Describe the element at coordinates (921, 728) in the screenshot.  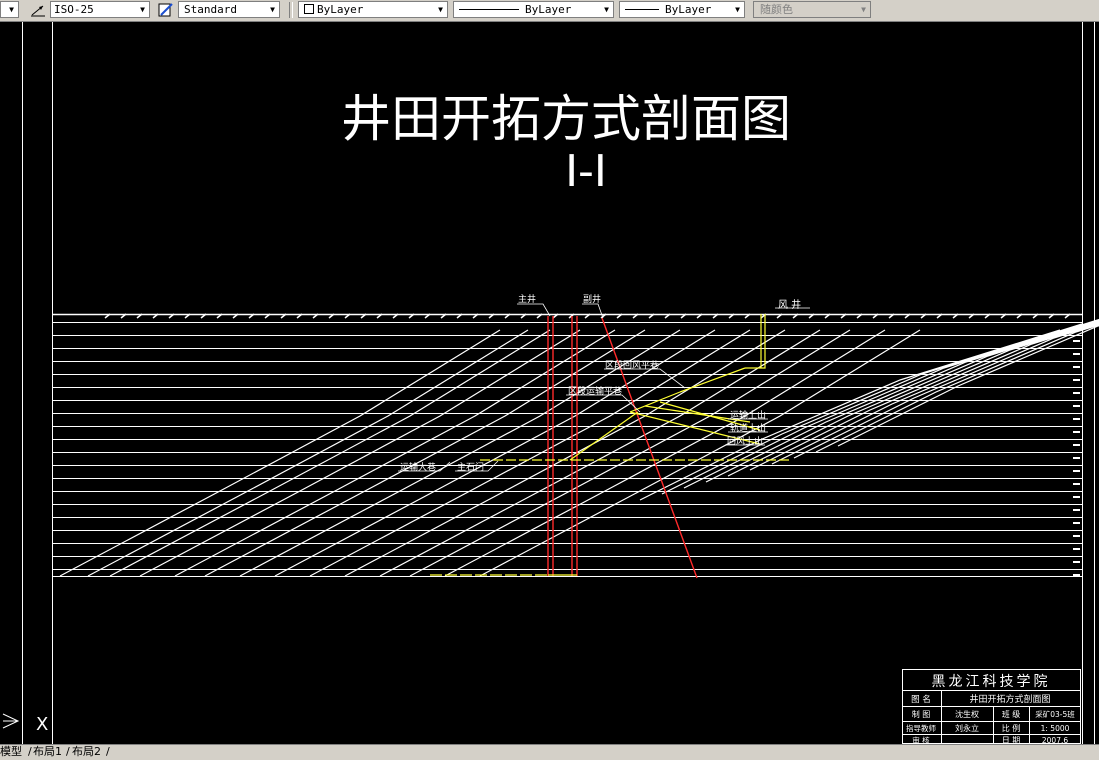
I see `tb-key-advisor: 指导教师` at that location.